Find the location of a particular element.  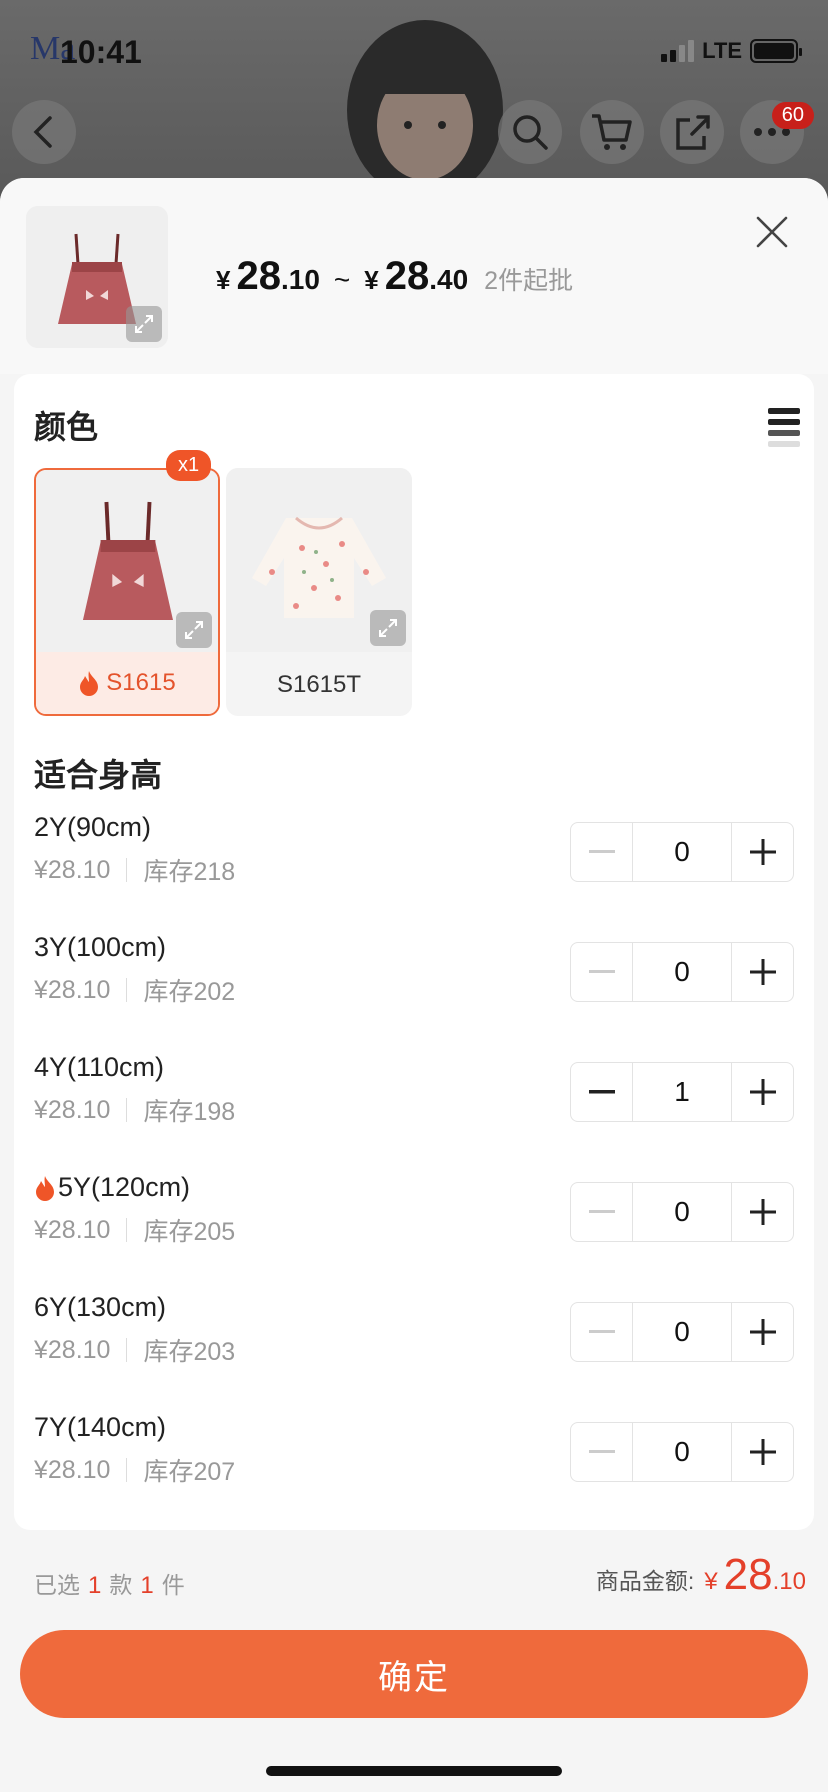

quantity-value: 1 is located at coordinates (682, 1092).